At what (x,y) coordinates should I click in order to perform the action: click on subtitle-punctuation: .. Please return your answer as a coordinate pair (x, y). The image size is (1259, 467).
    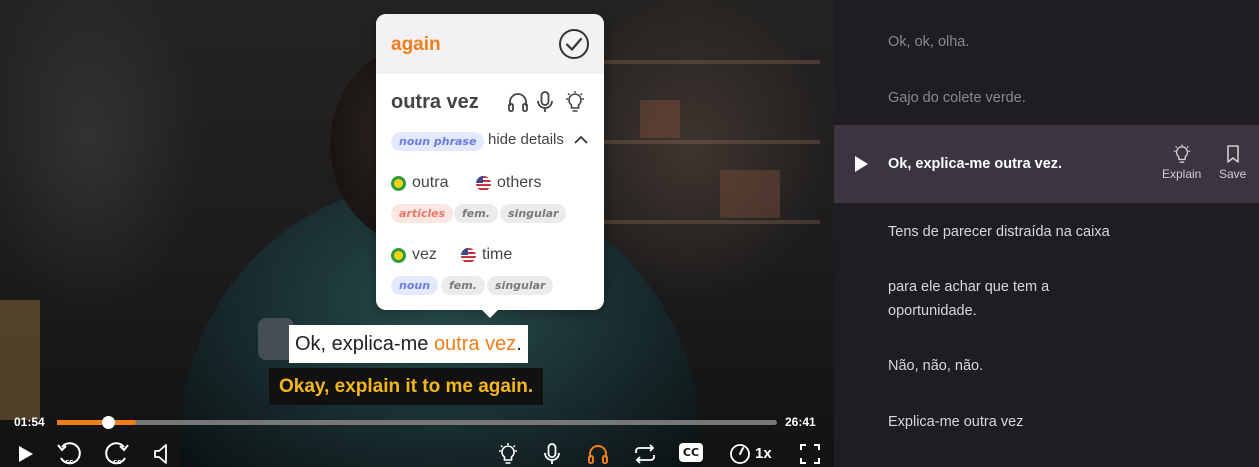
    Looking at the image, I should click on (519, 344).